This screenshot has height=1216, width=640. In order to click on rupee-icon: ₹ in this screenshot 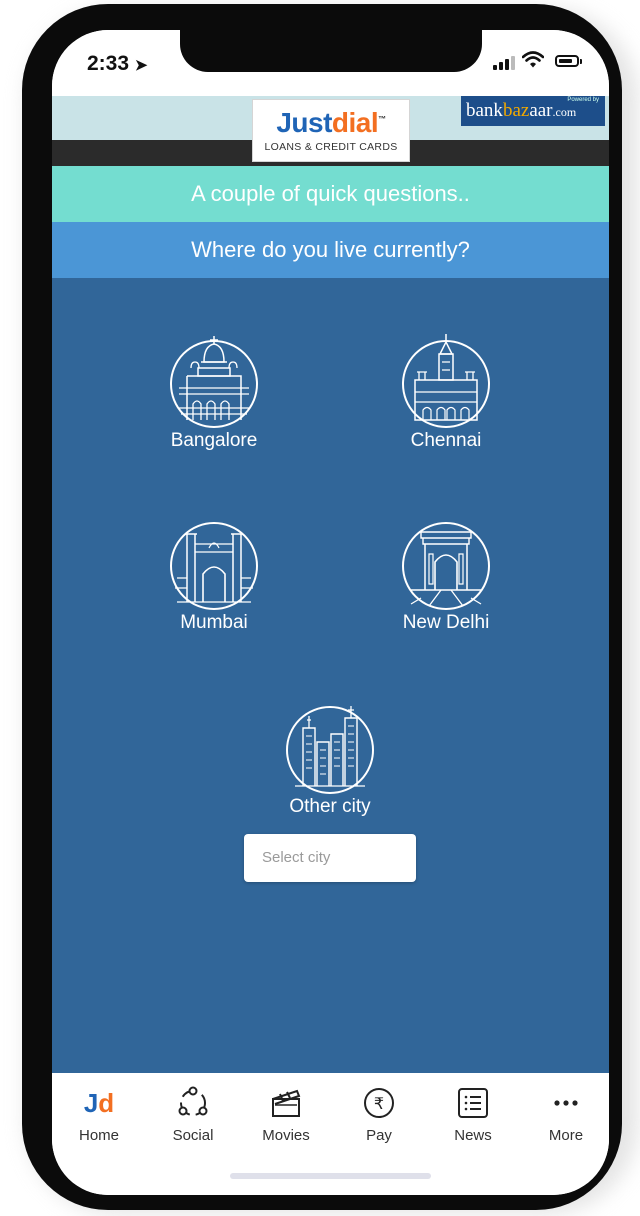, I will do `click(379, 1103)`.